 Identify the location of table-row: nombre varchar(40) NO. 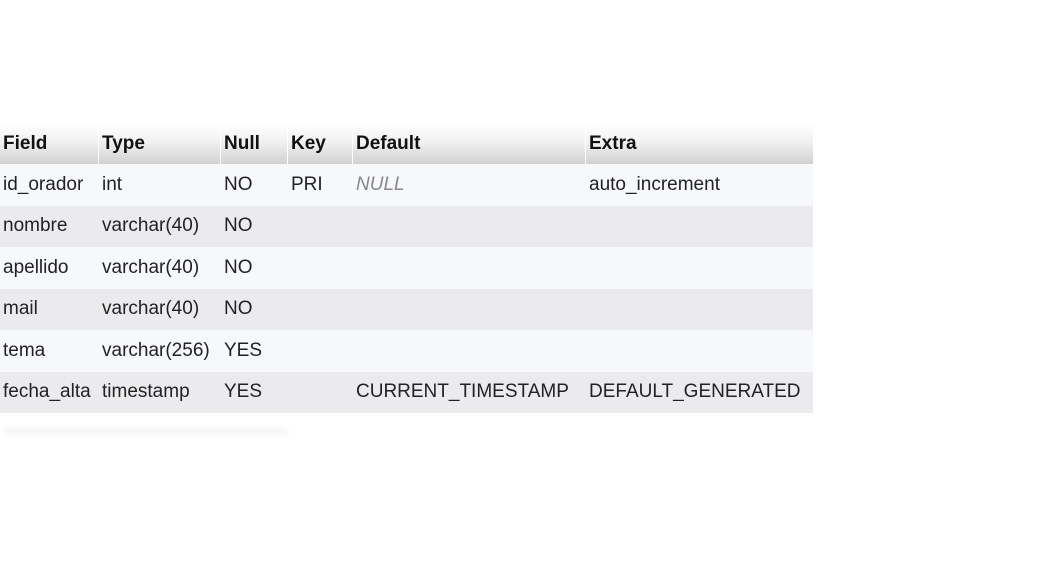
(406, 226).